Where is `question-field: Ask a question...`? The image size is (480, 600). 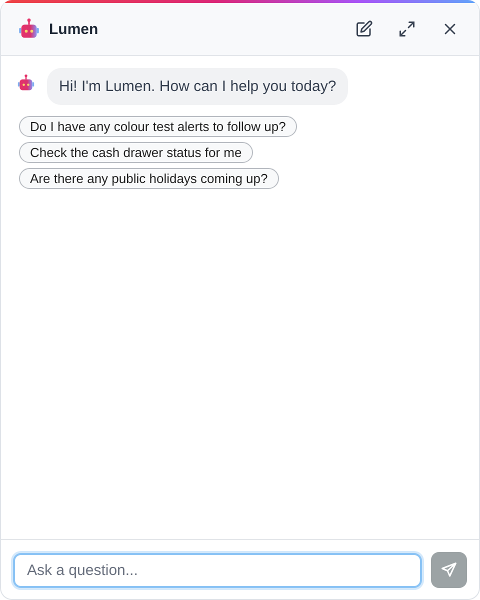 question-field: Ask a question... is located at coordinates (217, 570).